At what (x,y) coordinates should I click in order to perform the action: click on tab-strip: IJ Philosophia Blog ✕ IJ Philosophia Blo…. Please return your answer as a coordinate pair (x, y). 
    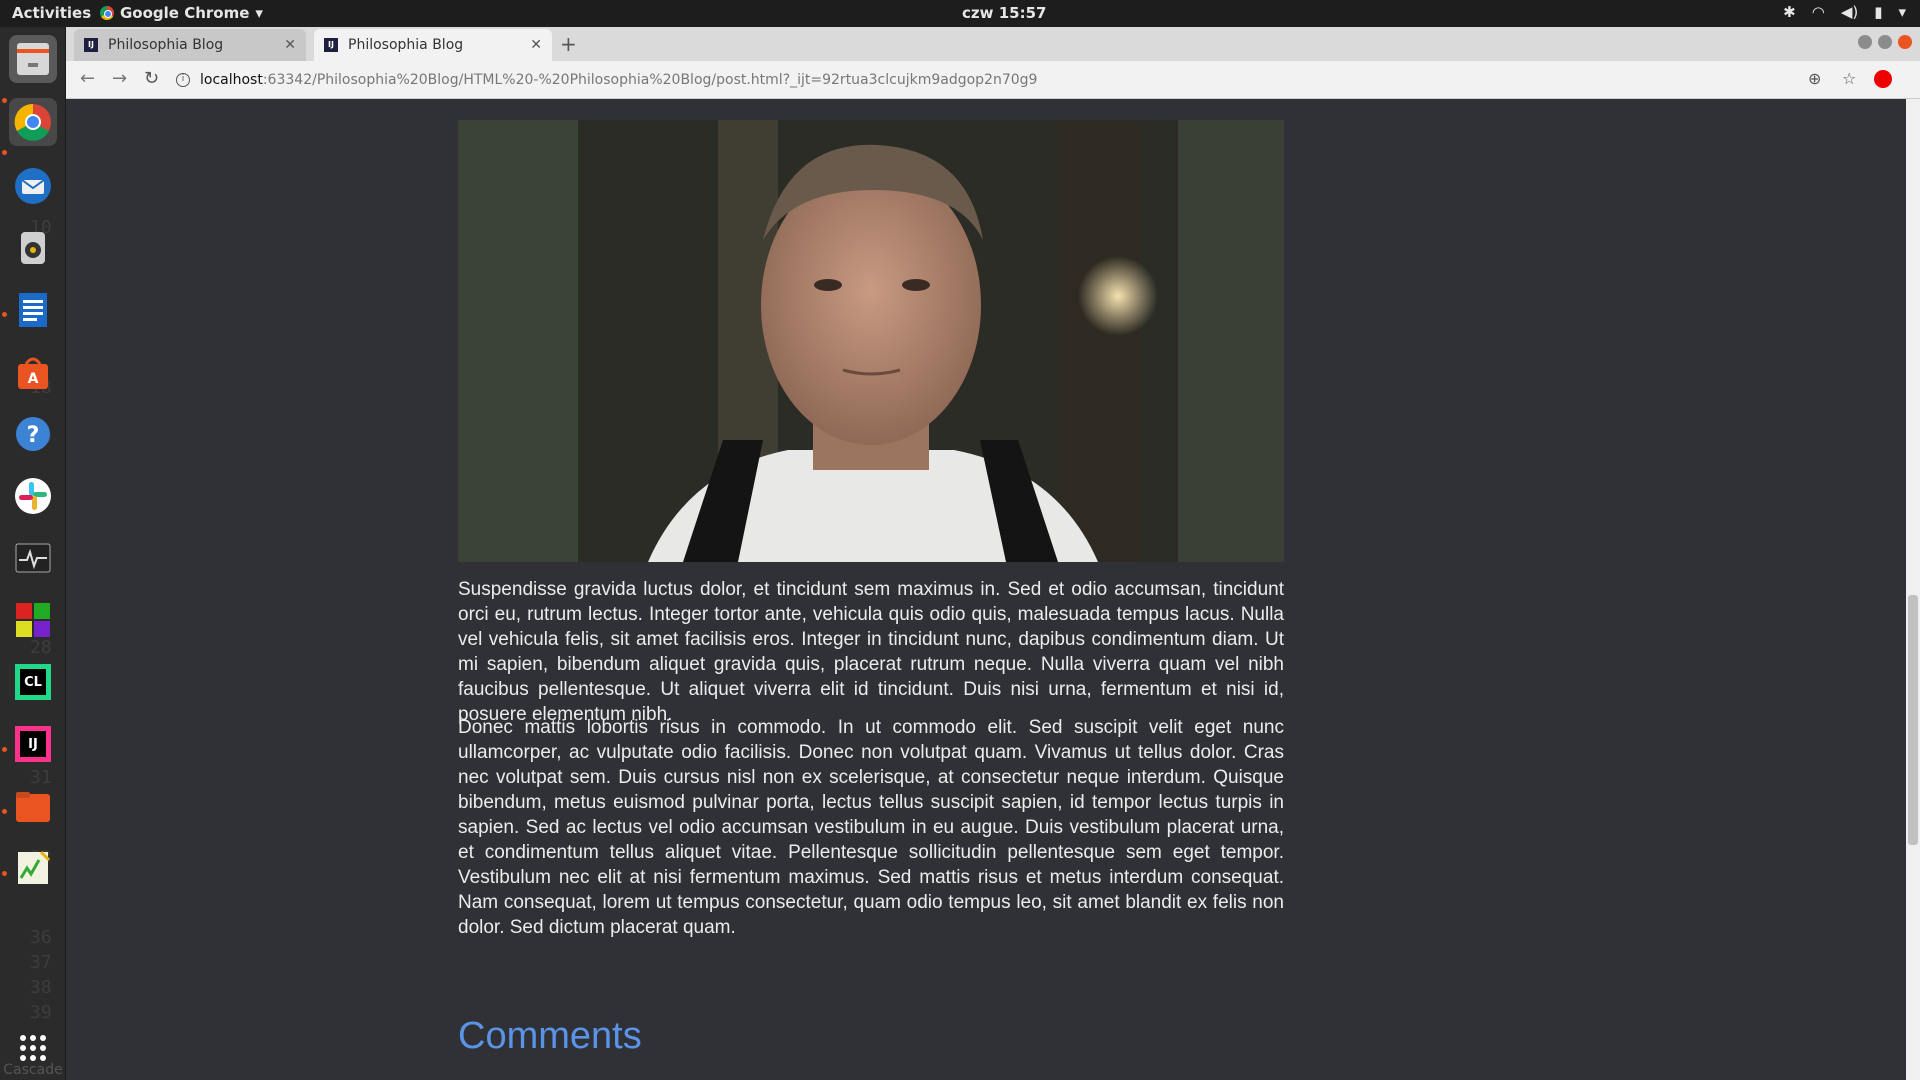
    Looking at the image, I should click on (993, 44).